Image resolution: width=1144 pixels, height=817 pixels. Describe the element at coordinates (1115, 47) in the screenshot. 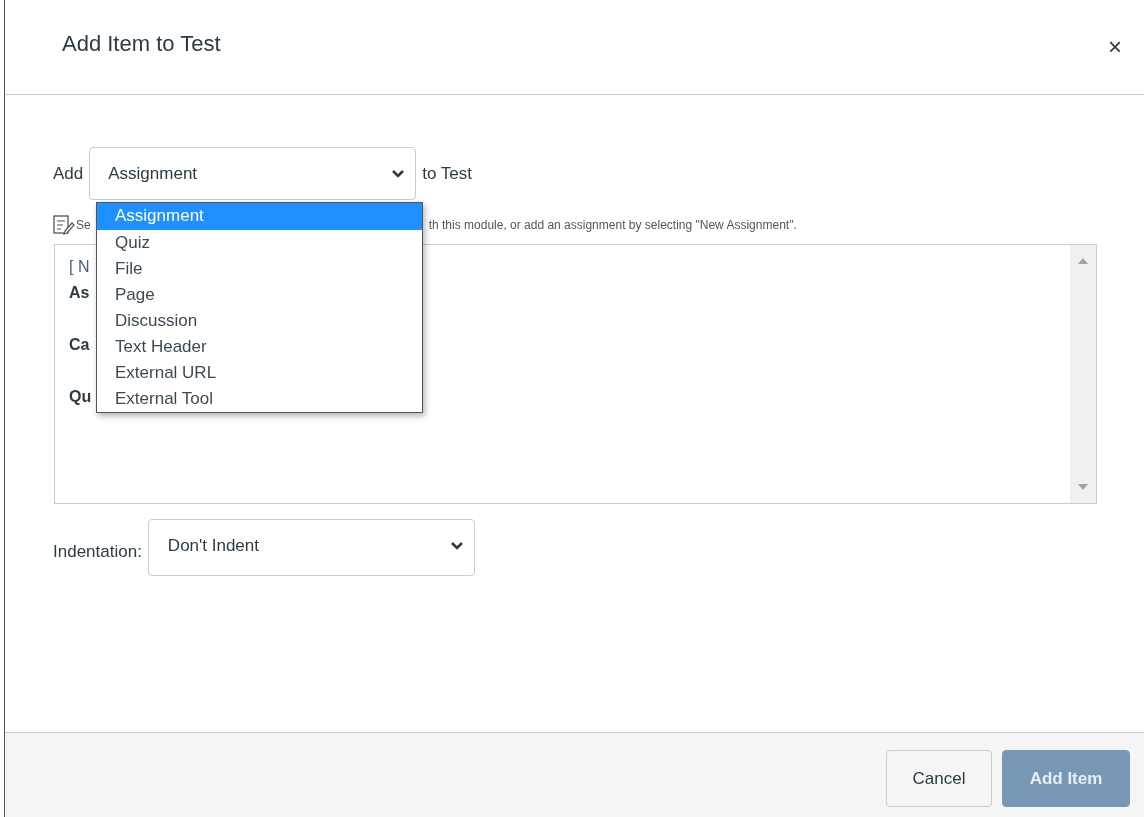

I see `close-button: ×` at that location.